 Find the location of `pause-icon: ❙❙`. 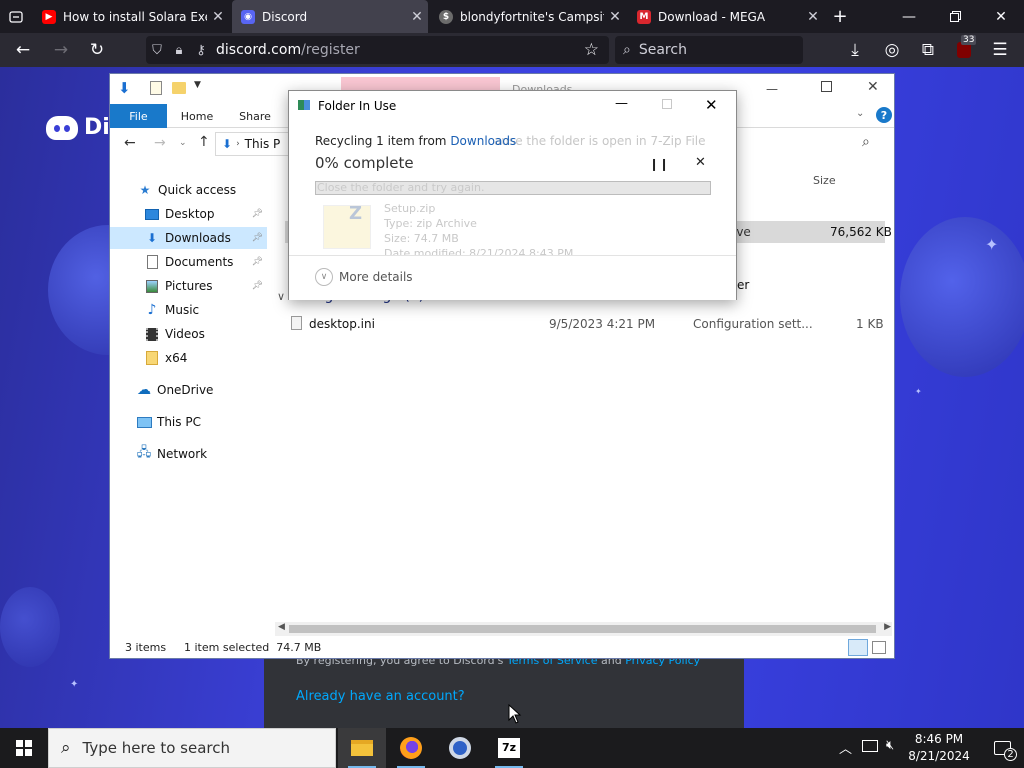

pause-icon: ❙❙ is located at coordinates (659, 164).